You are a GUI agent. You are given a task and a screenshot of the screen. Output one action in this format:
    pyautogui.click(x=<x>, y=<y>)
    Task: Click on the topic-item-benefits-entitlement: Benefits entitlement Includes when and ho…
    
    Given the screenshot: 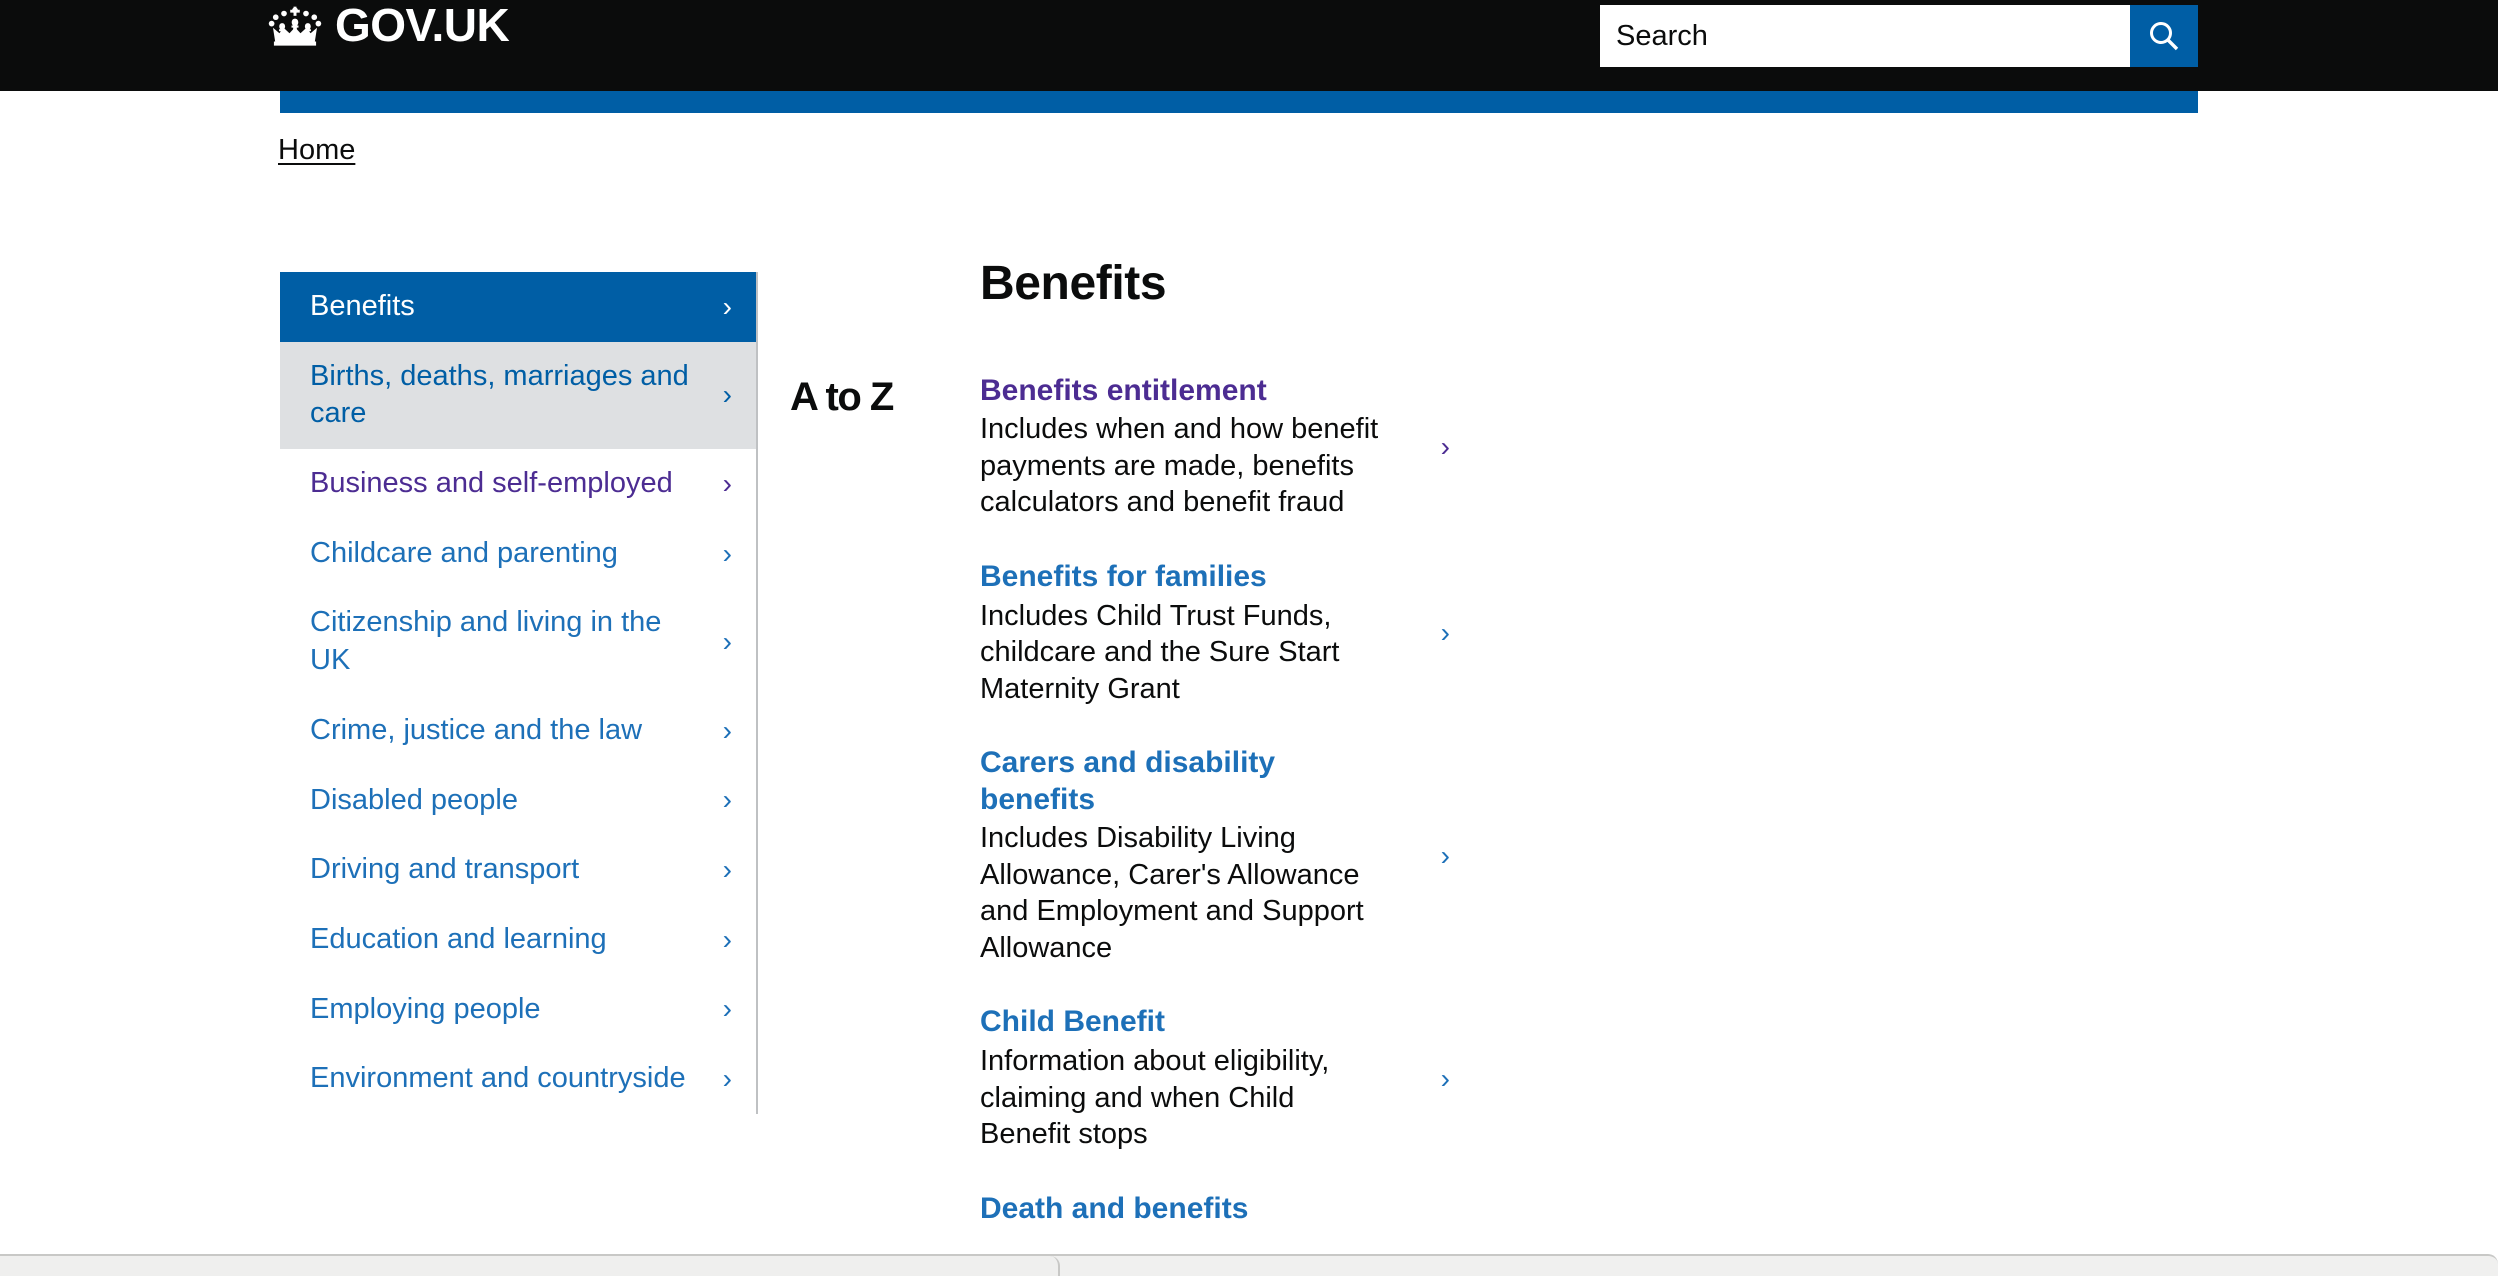 What is the action you would take?
    pyautogui.click(x=1215, y=447)
    